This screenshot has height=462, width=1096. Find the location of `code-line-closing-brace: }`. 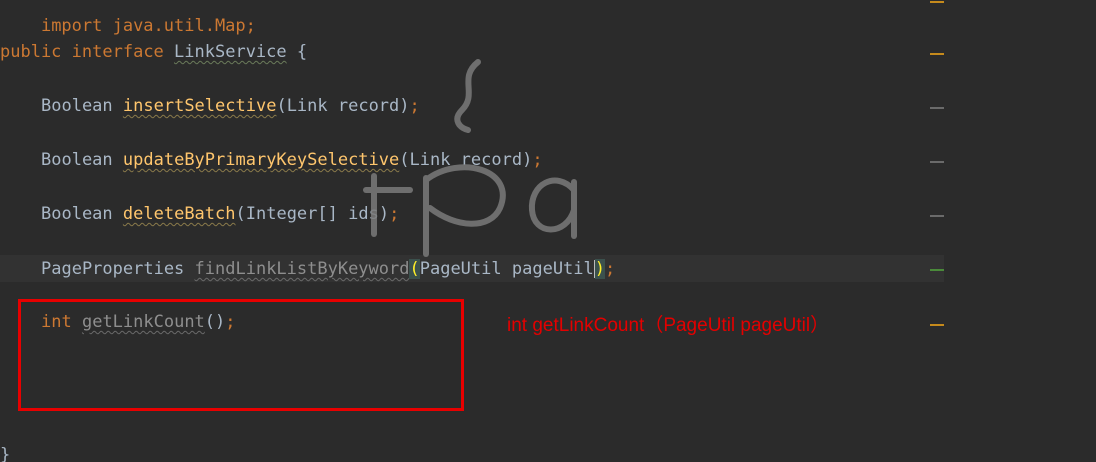

code-line-closing-brace: } is located at coordinates (5, 452).